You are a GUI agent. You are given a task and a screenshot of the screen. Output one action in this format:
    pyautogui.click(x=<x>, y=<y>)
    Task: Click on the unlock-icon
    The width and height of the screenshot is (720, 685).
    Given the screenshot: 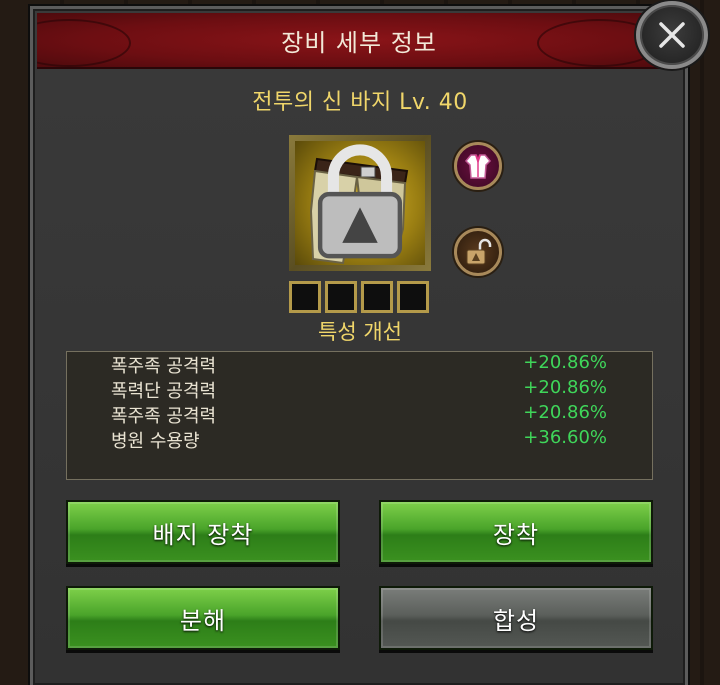 What is the action you would take?
    pyautogui.click(x=479, y=251)
    